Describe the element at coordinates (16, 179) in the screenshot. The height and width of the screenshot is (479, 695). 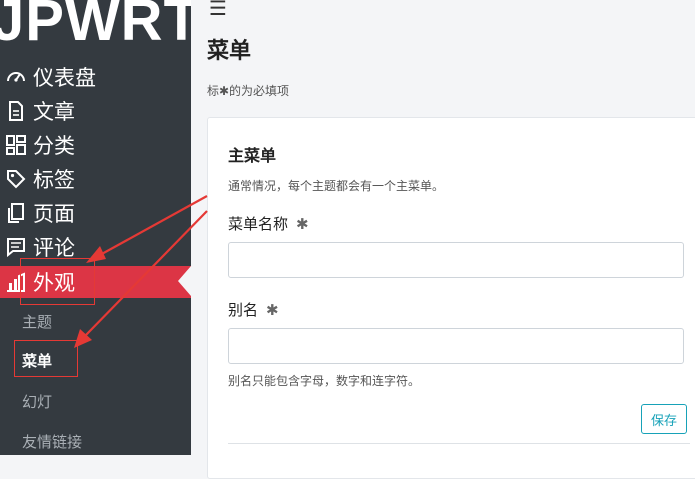
I see `tag-icon` at that location.